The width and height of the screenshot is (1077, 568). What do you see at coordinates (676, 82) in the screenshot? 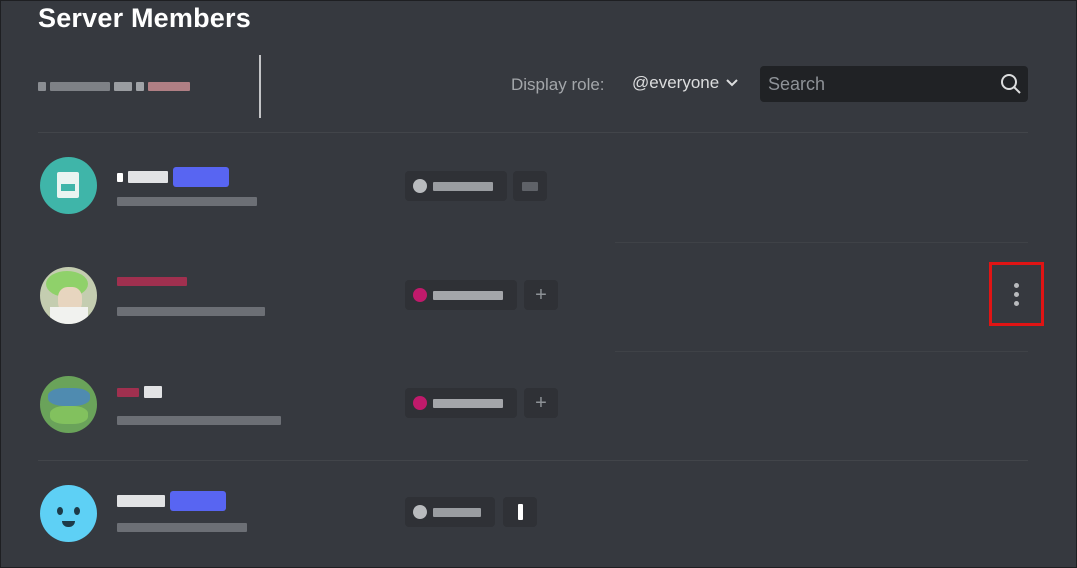
I see `role-filter-value: @everyone` at bounding box center [676, 82].